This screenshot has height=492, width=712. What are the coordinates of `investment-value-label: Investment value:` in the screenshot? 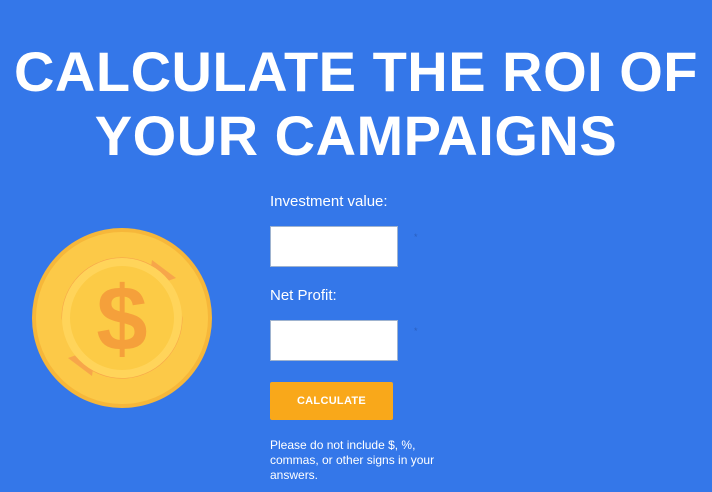 It's located at (329, 201).